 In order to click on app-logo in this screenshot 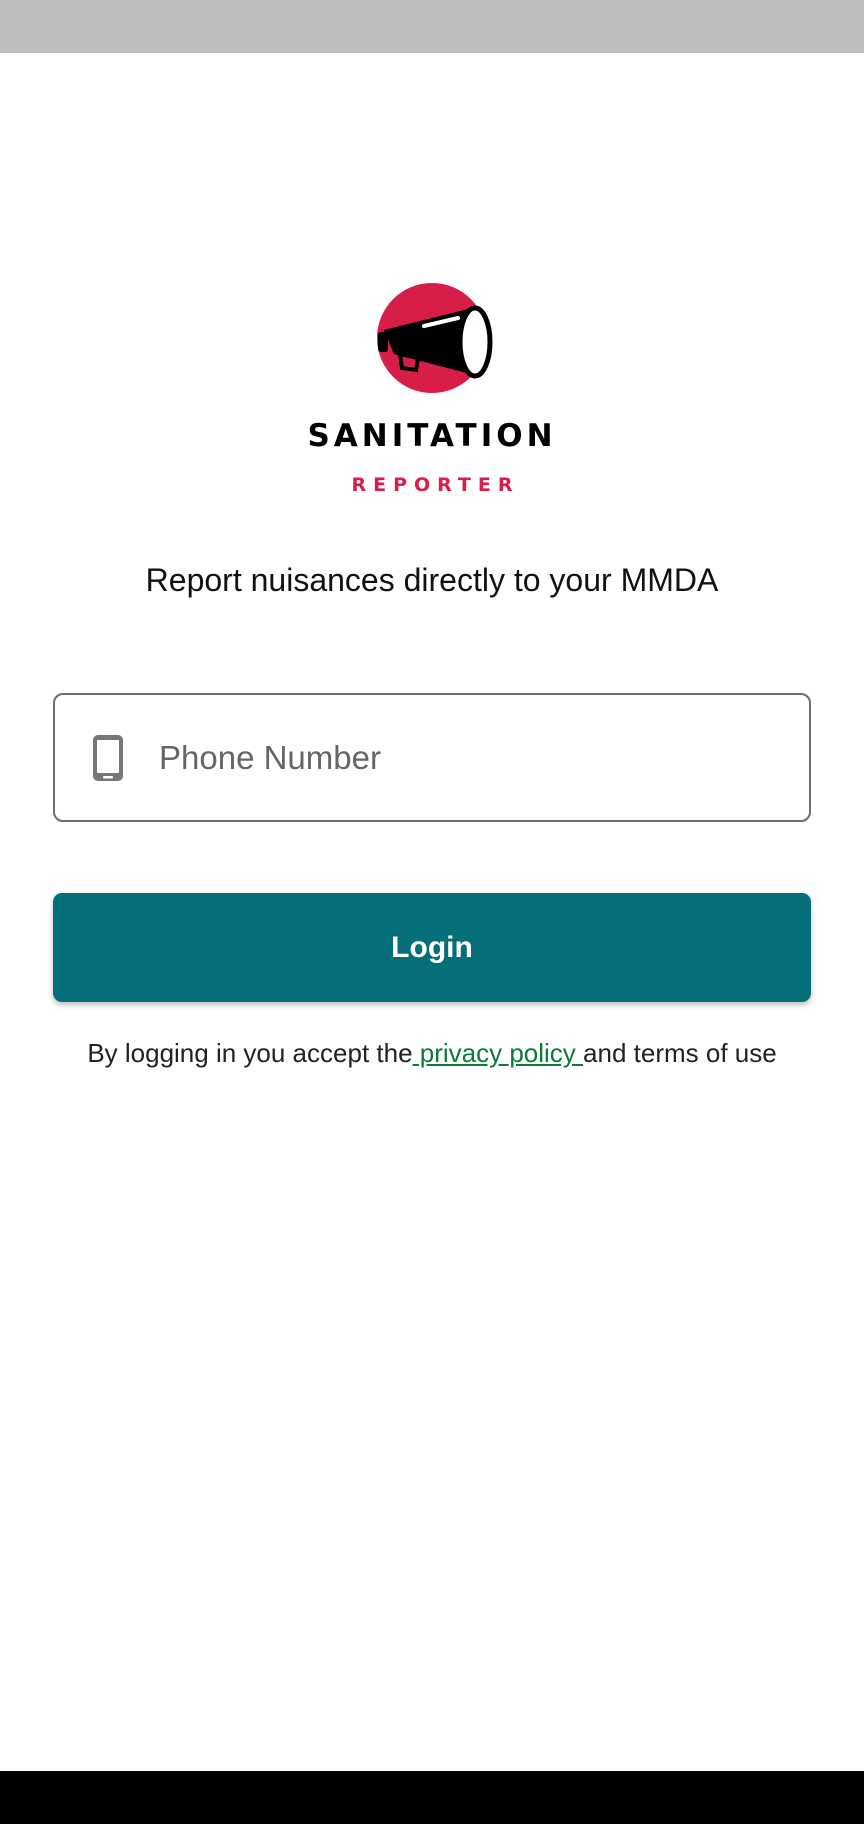, I will do `click(432, 340)`.